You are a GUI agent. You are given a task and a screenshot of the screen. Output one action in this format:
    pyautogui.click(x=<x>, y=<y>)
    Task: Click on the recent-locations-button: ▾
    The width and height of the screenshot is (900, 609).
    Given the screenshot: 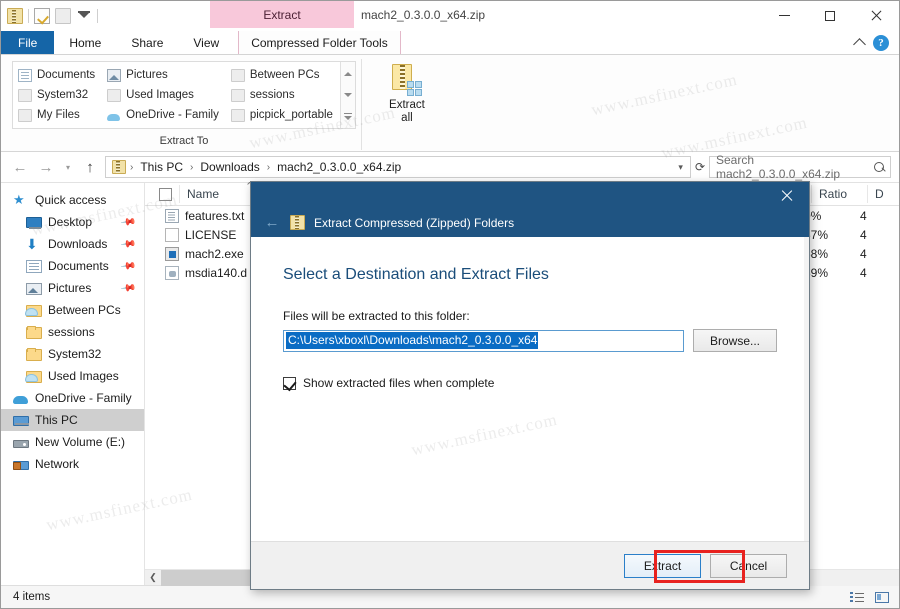 What is the action you would take?
    pyautogui.click(x=68, y=167)
    